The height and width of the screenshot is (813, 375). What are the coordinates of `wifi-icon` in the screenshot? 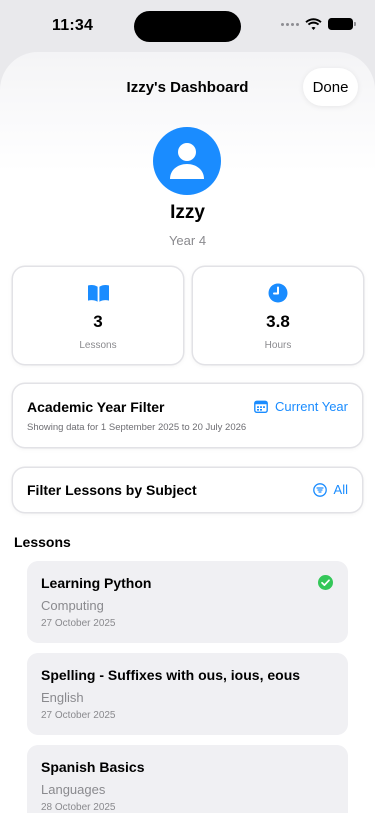 It's located at (313, 24).